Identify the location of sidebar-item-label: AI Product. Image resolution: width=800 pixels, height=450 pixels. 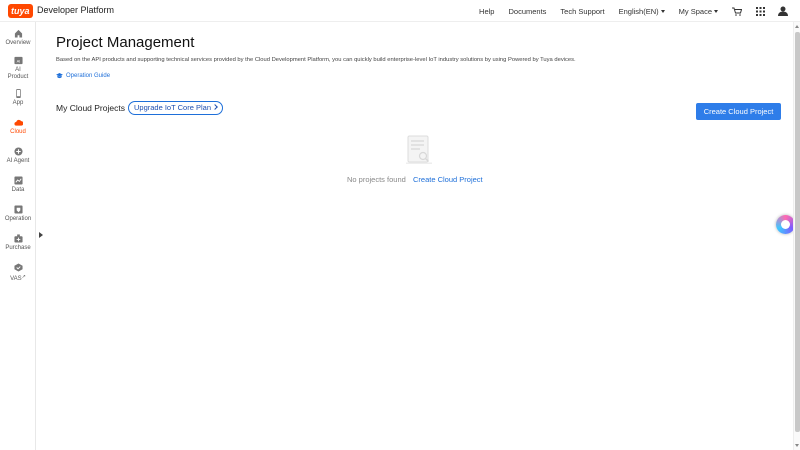
(18, 73).